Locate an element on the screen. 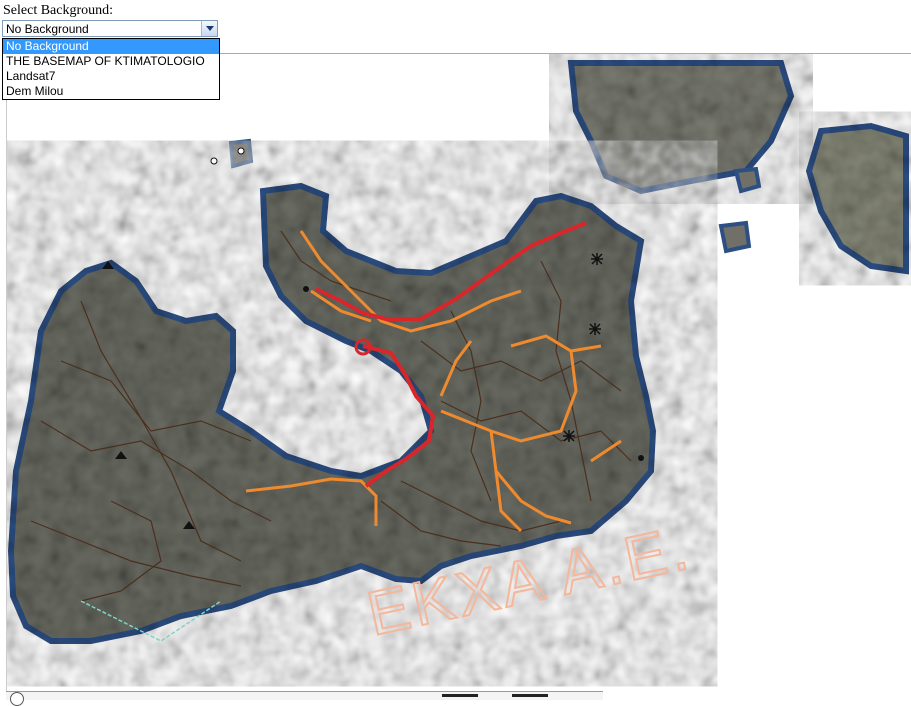 The width and height of the screenshot is (911, 706). map-scale-bar-left is located at coordinates (460, 695).